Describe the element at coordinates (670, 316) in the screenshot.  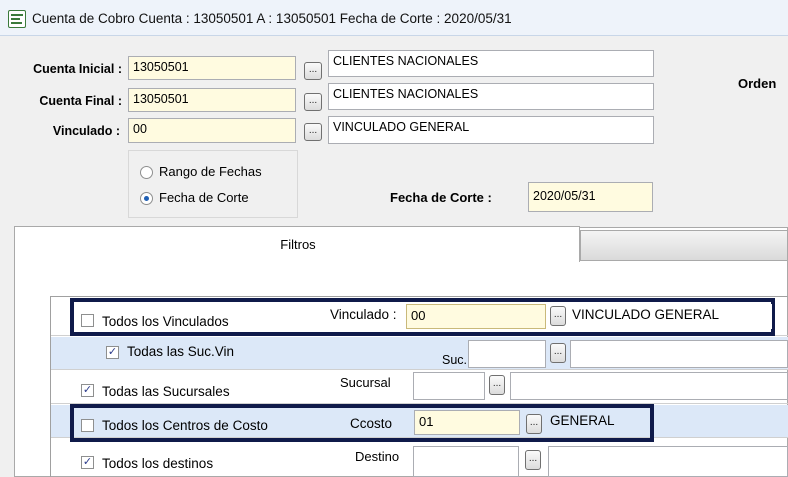
I see `filter-vinculado-description: VINCULADO GENERAL` at that location.